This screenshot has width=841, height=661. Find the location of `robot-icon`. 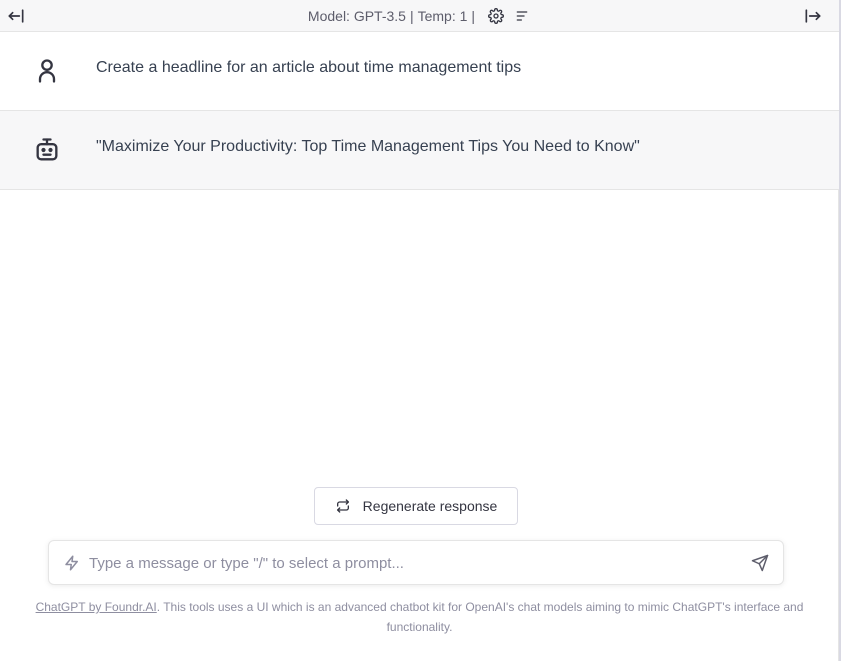

robot-icon is located at coordinates (47, 149).